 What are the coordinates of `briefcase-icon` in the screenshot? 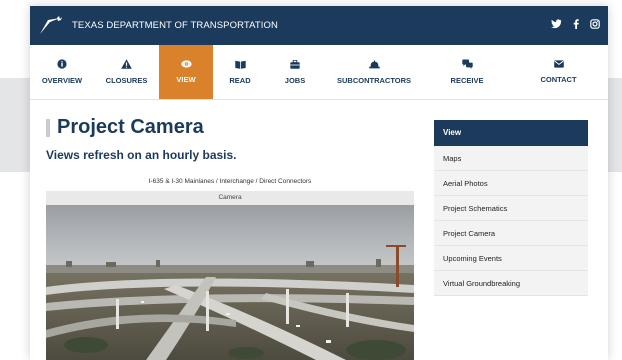 It's located at (295, 65).